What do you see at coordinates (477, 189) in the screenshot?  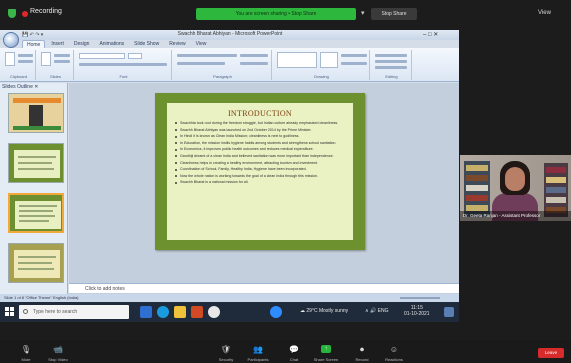 I see `bookshelf-left` at bounding box center [477, 189].